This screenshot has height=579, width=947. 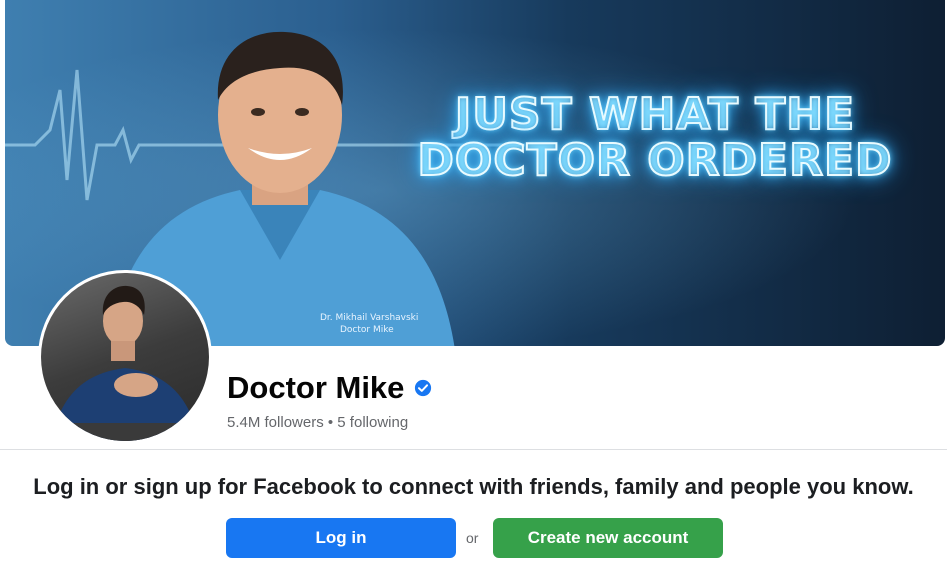 I want to click on cover-headline: JUST WHAT THE DOCTOR ORDERED, so click(x=655, y=138).